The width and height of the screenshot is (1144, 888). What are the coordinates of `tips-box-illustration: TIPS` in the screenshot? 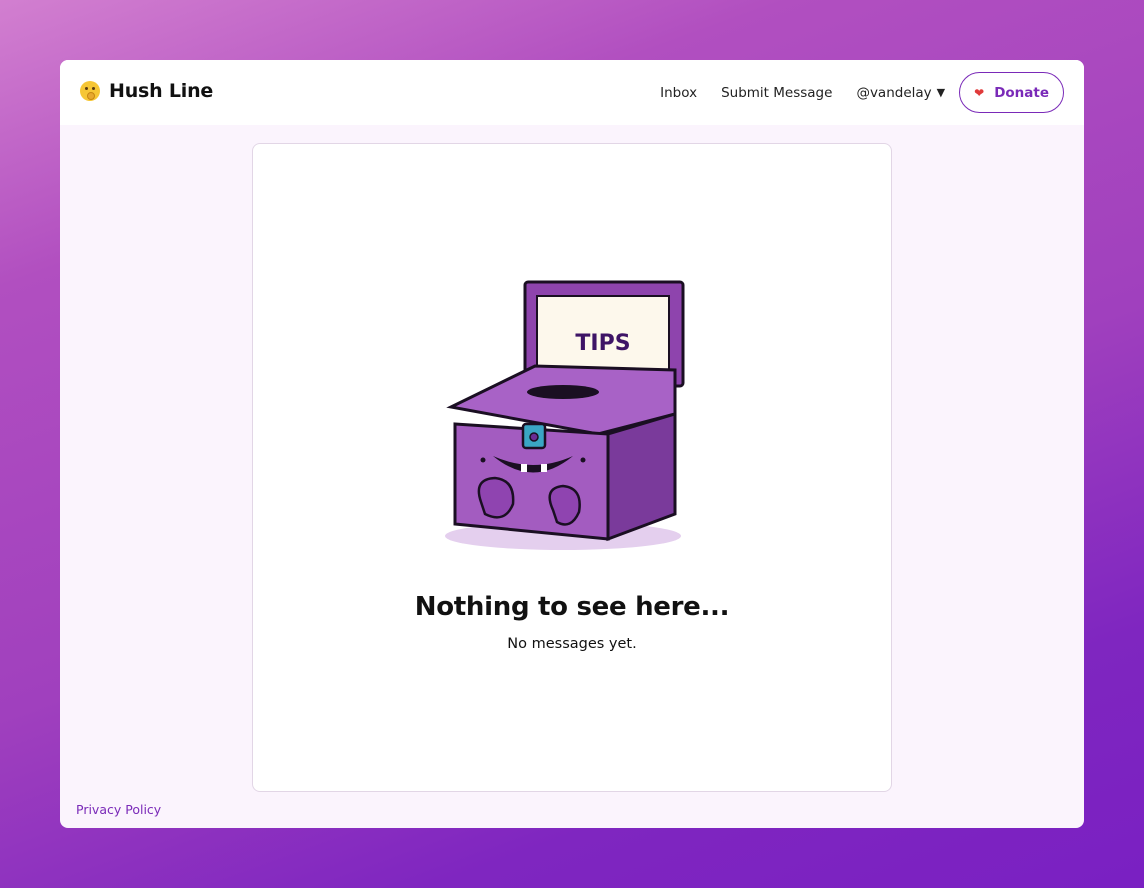 It's located at (565, 415).